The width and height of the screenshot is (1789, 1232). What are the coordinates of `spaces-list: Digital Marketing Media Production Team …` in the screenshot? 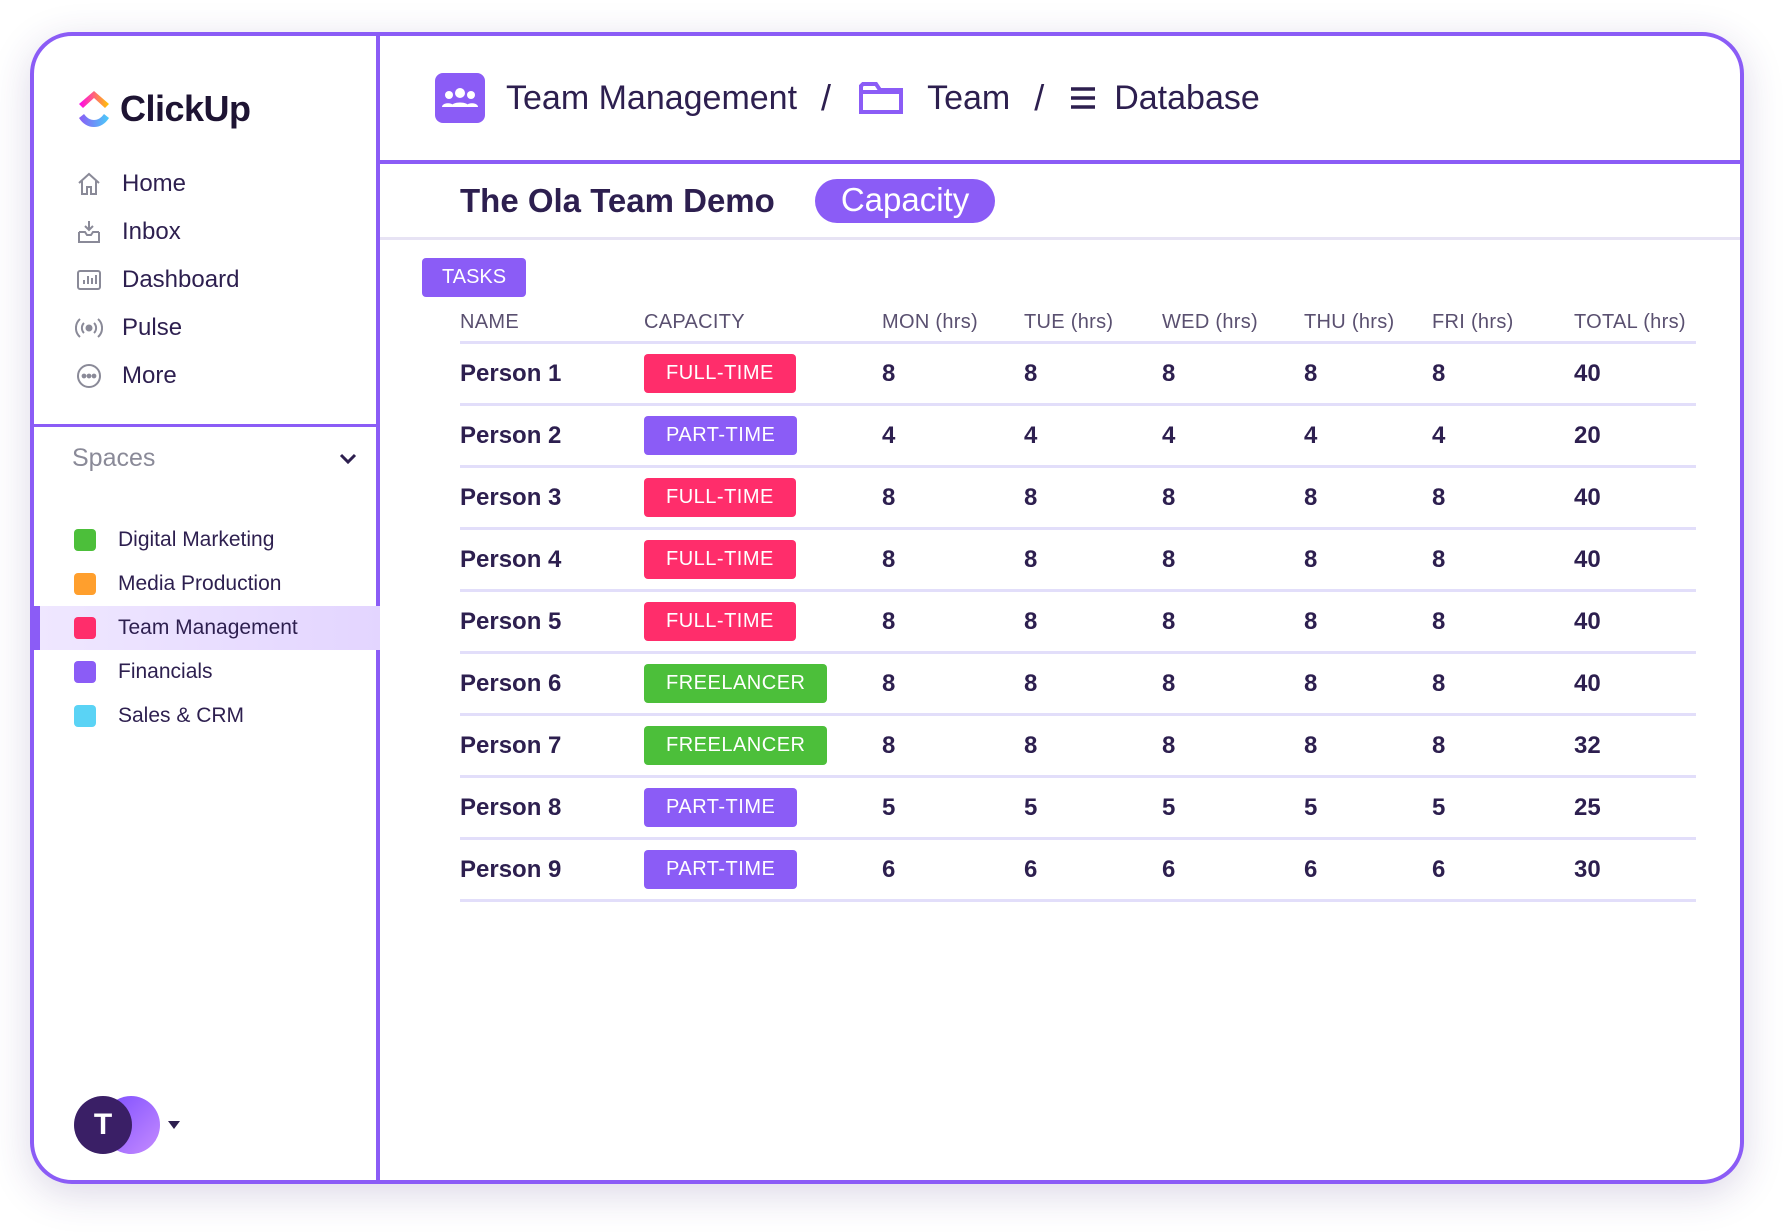 It's located at (207, 628).